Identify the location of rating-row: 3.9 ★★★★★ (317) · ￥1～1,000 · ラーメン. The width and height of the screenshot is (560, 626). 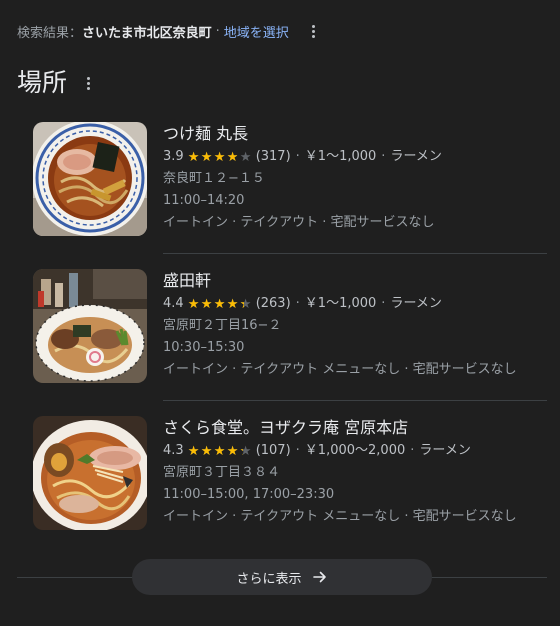
(361, 157).